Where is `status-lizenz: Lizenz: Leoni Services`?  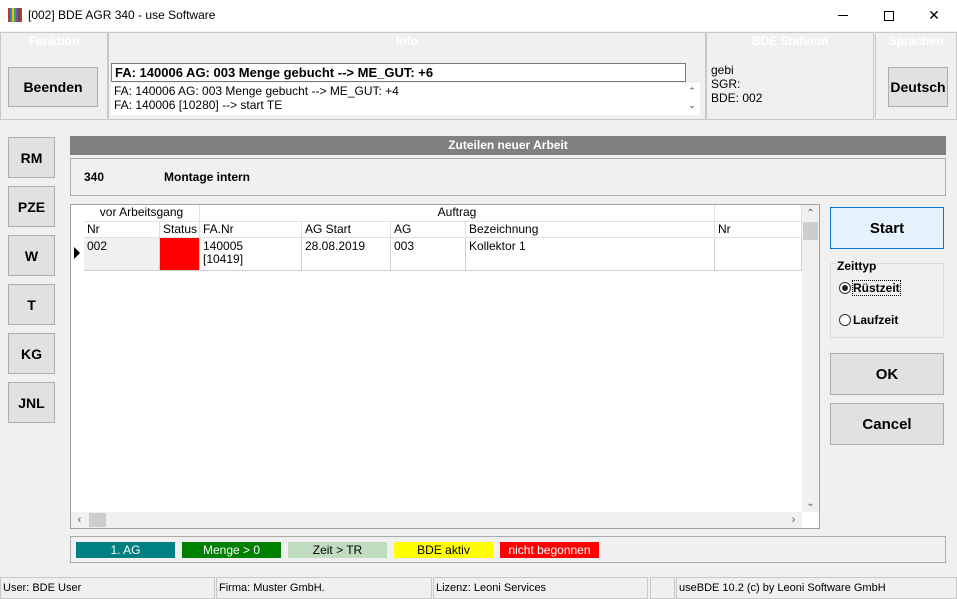 status-lizenz: Lizenz: Leoni Services is located at coordinates (540, 588).